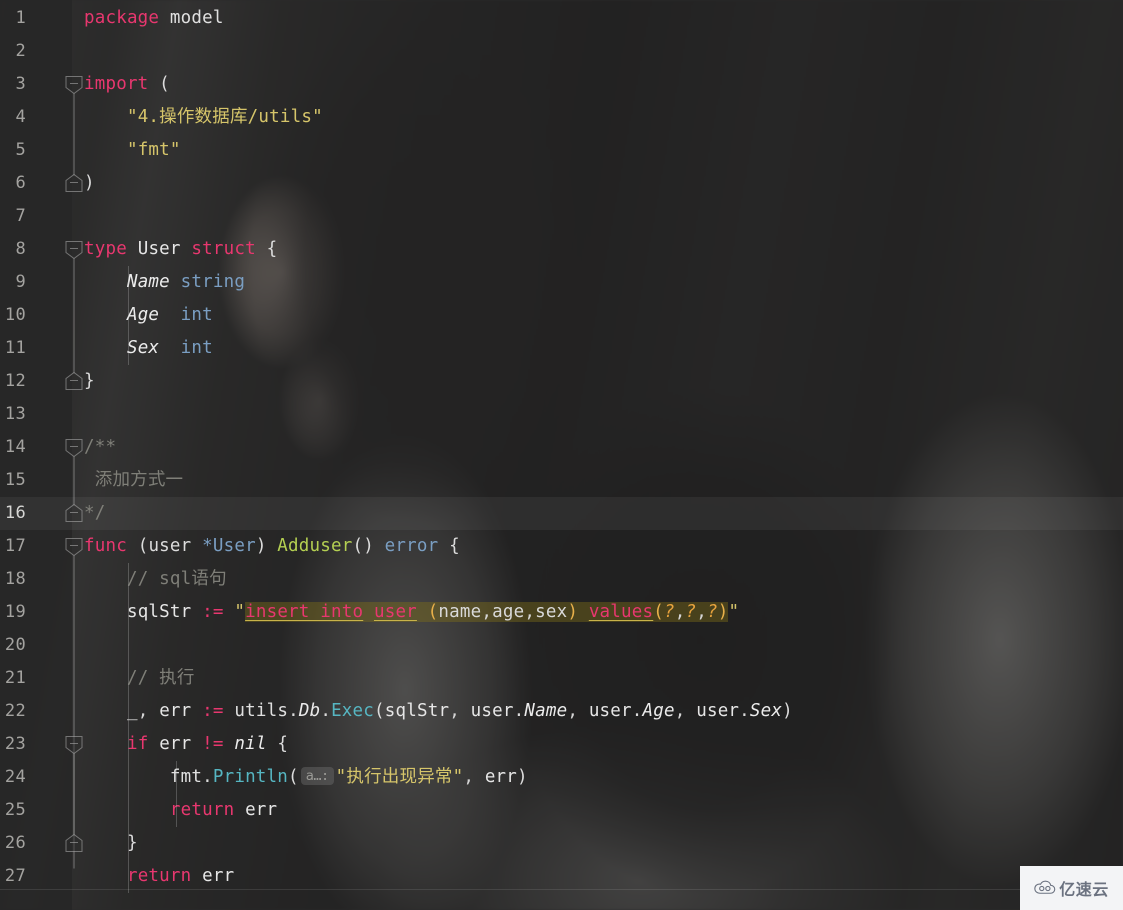 The width and height of the screenshot is (1123, 910). I want to click on token-doc_close: */, so click(95, 513).